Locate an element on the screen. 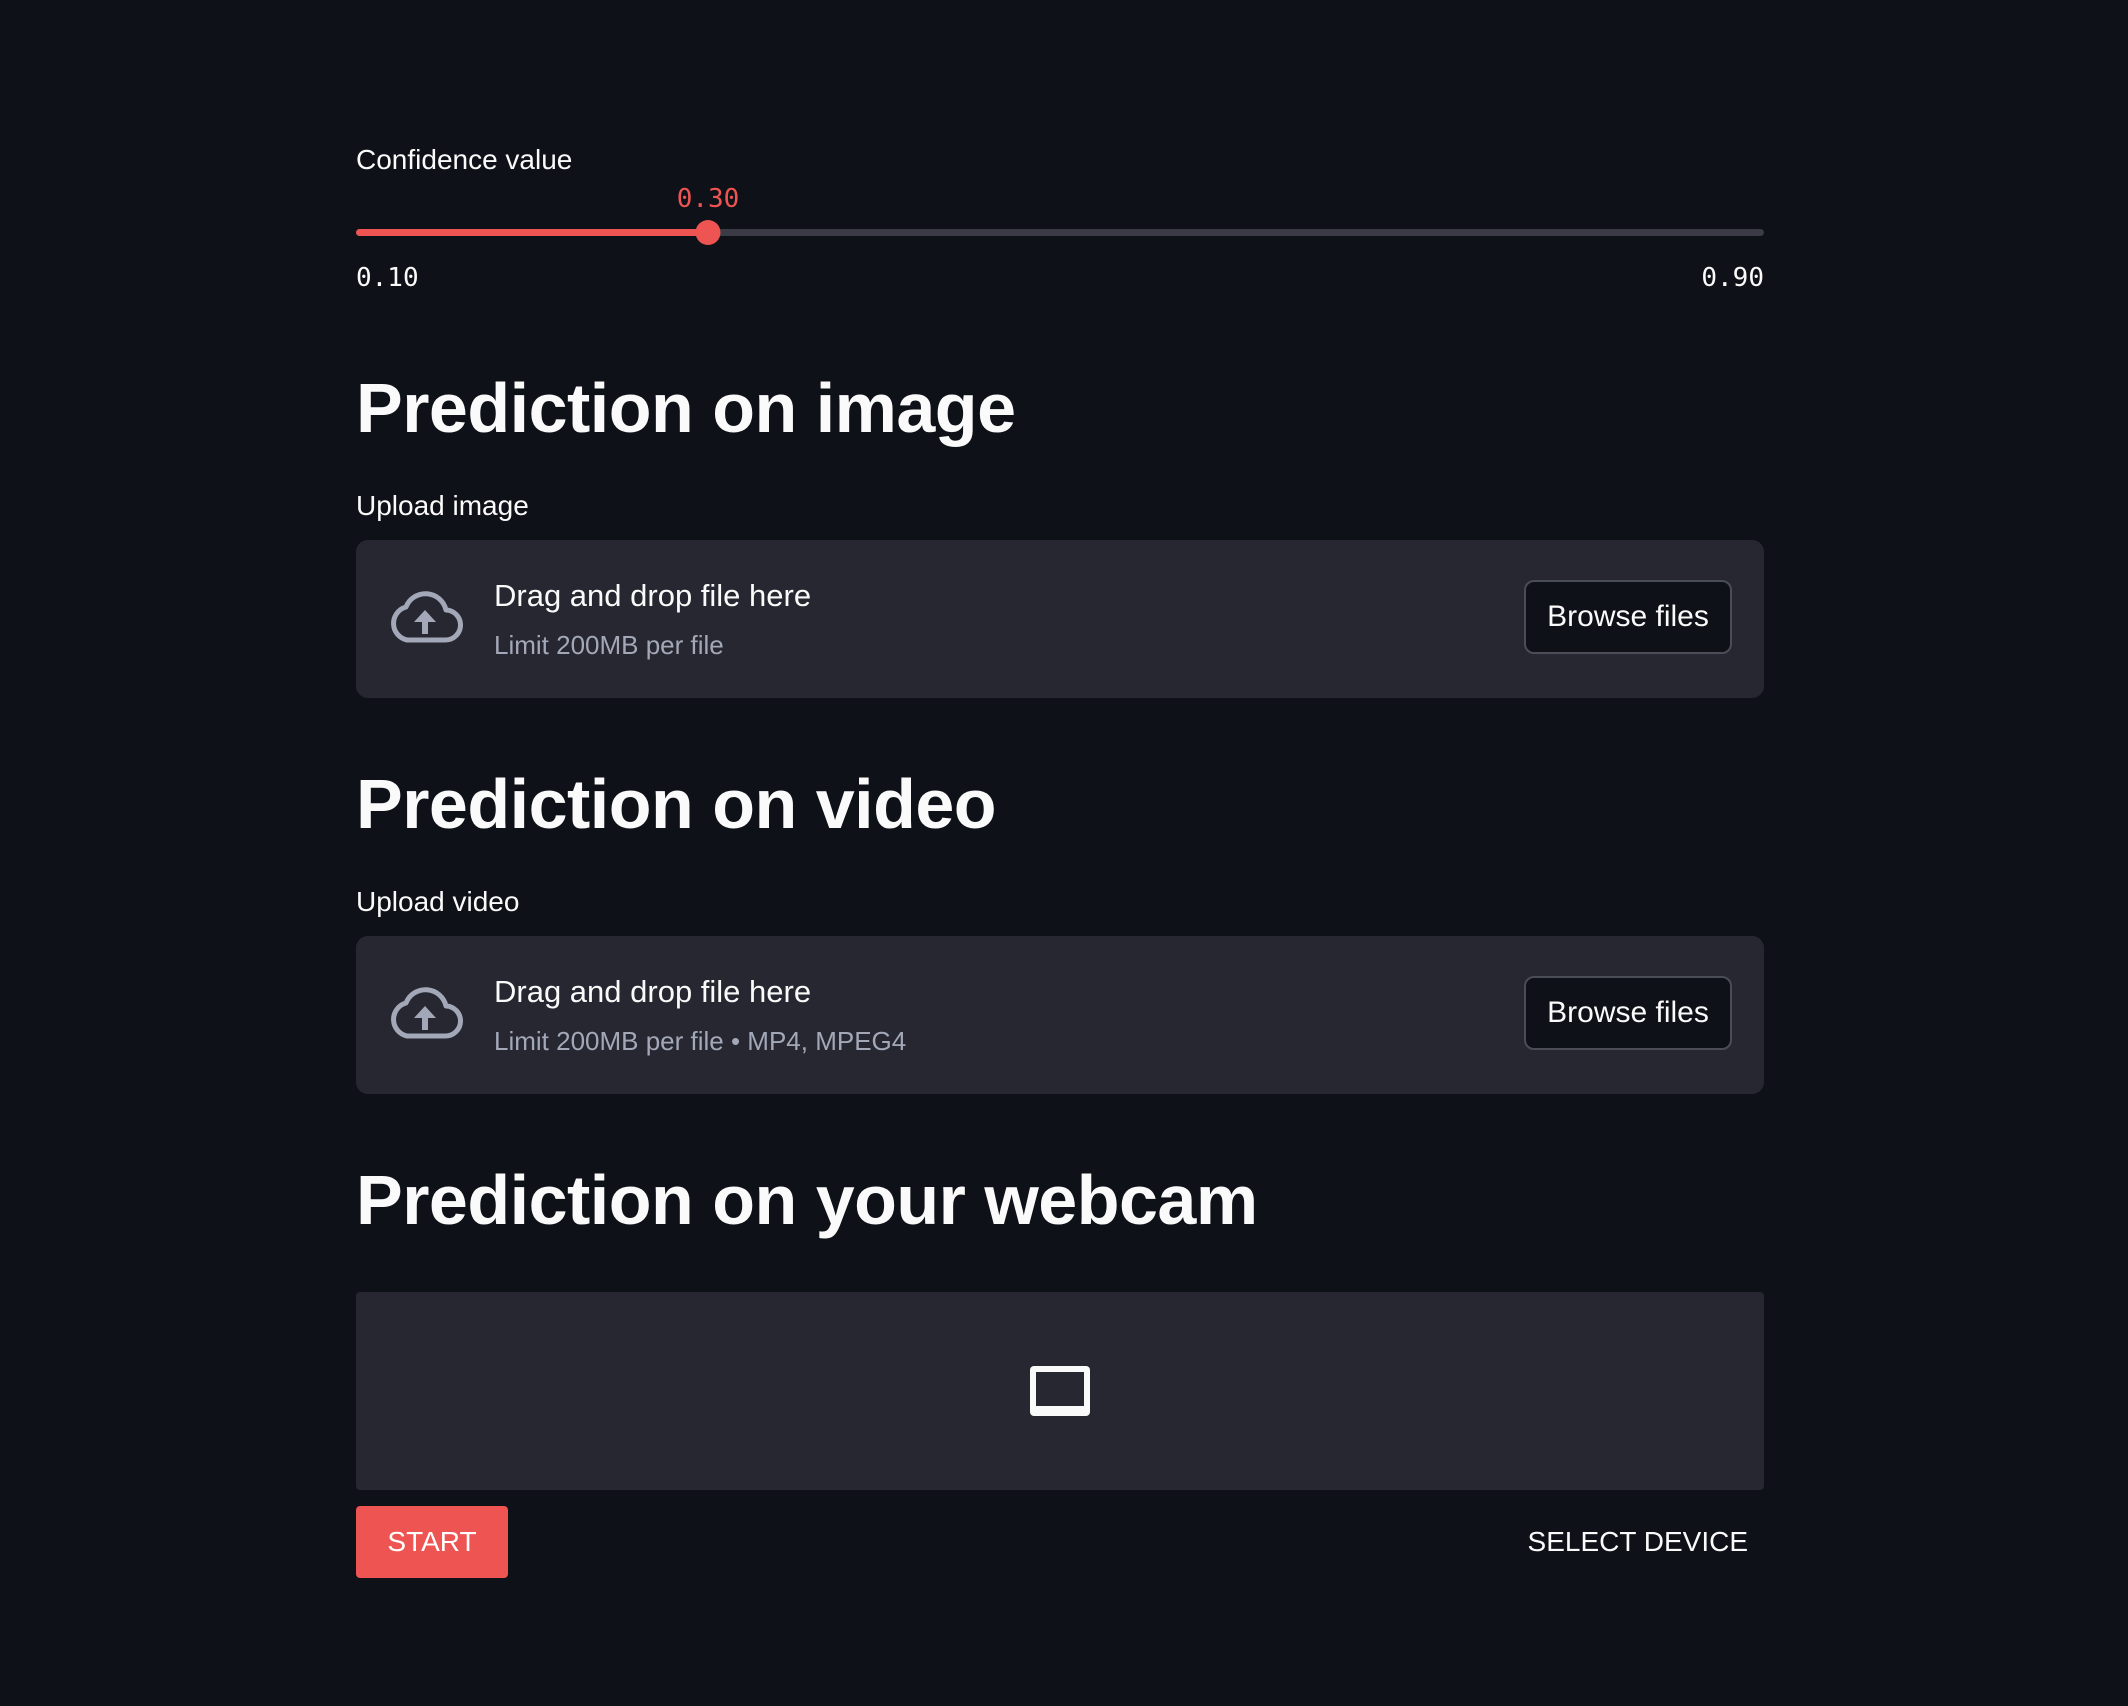 The image size is (2128, 1706). slider-track is located at coordinates (1060, 232).